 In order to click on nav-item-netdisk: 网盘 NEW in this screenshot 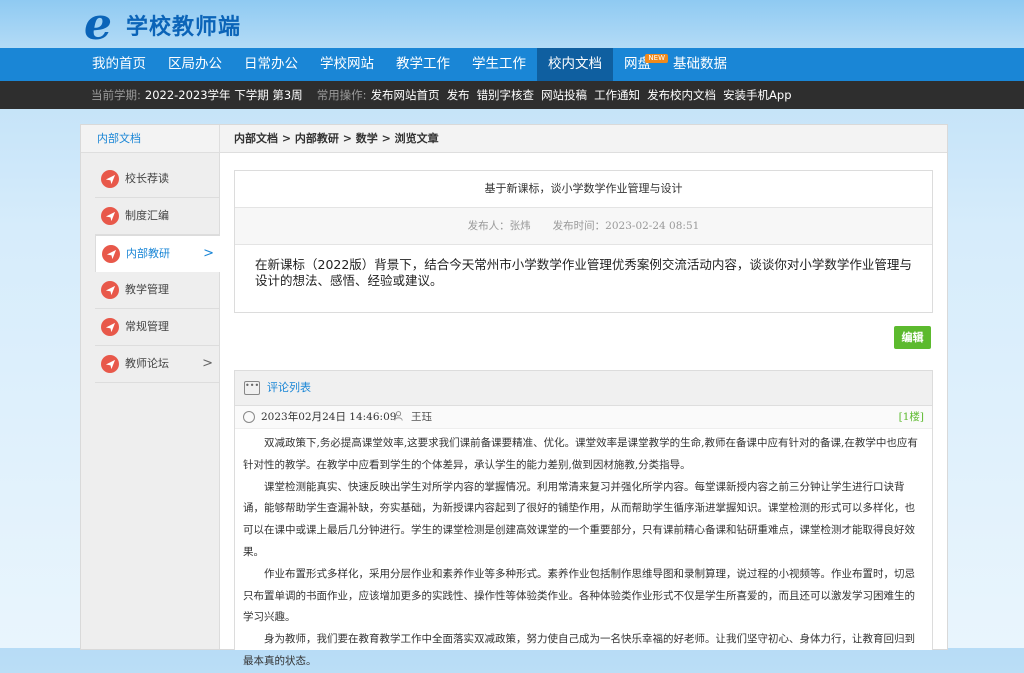, I will do `click(640, 64)`.